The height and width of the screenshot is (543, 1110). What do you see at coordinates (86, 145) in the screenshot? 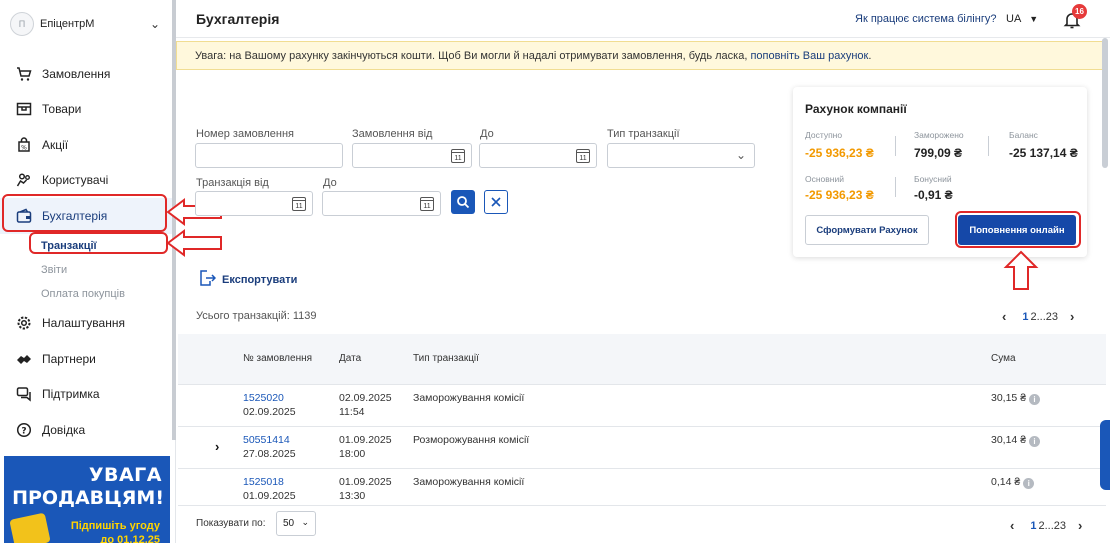
I see `sidebar-item-promotions: % Акції` at bounding box center [86, 145].